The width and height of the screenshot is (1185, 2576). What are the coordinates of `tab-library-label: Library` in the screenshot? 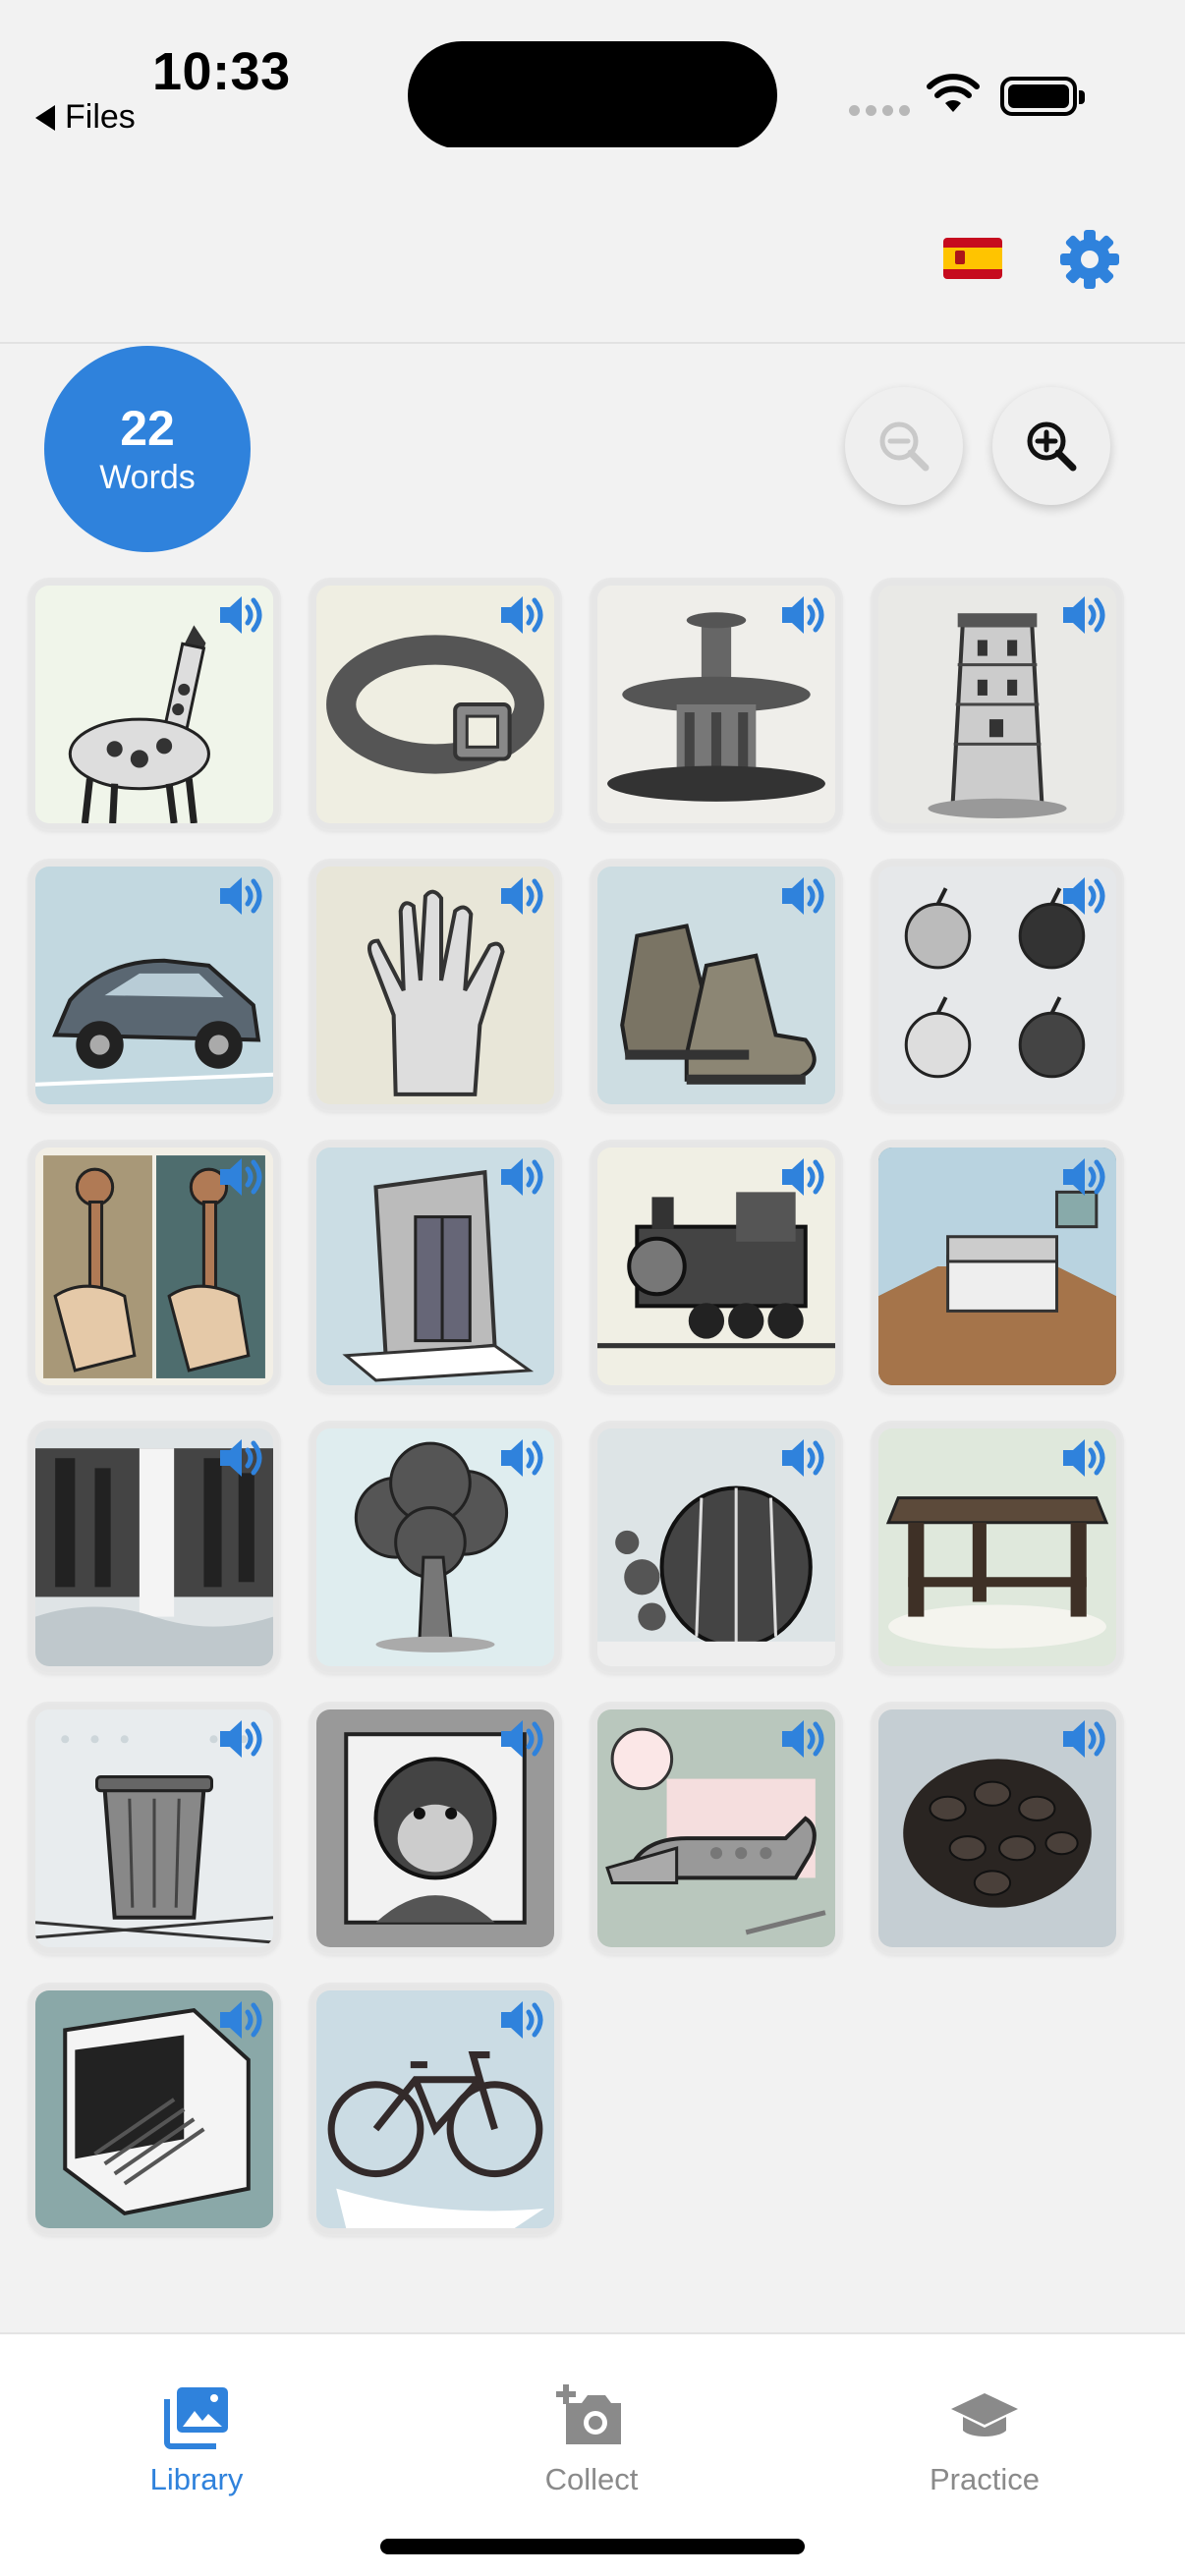 It's located at (197, 2479).